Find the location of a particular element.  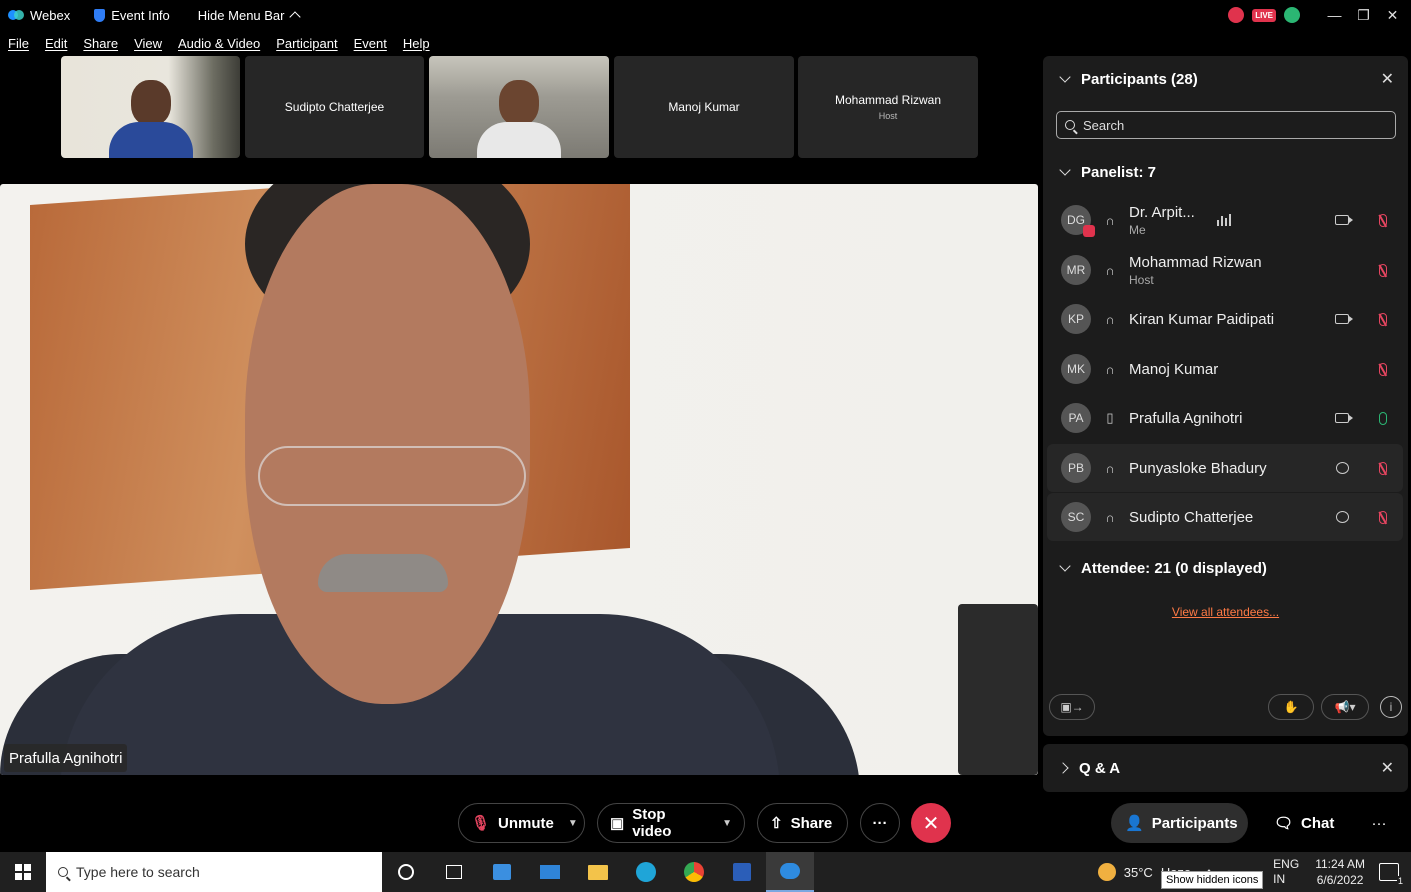

participant-row: DG ∩ Dr. Arpit... Me is located at coordinates (1225, 220).